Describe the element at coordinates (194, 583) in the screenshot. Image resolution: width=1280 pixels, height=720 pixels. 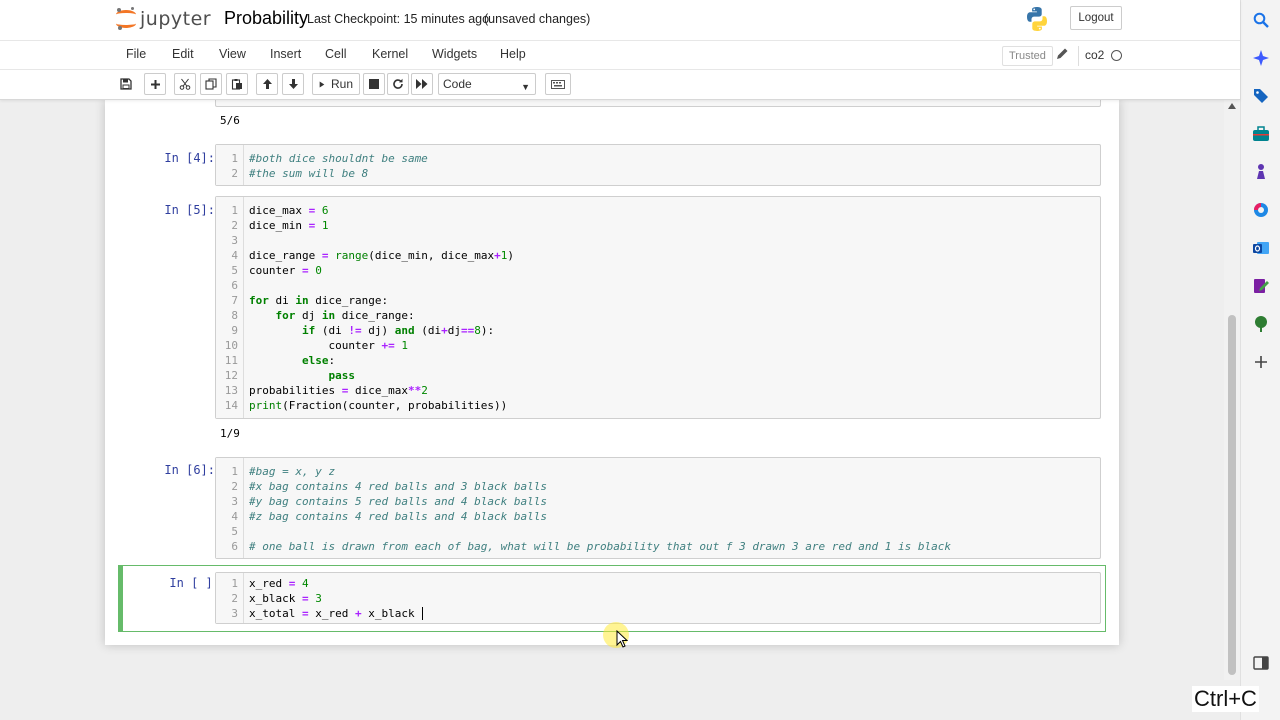
I see `cell-7-prompt: In [ ]:` at that location.